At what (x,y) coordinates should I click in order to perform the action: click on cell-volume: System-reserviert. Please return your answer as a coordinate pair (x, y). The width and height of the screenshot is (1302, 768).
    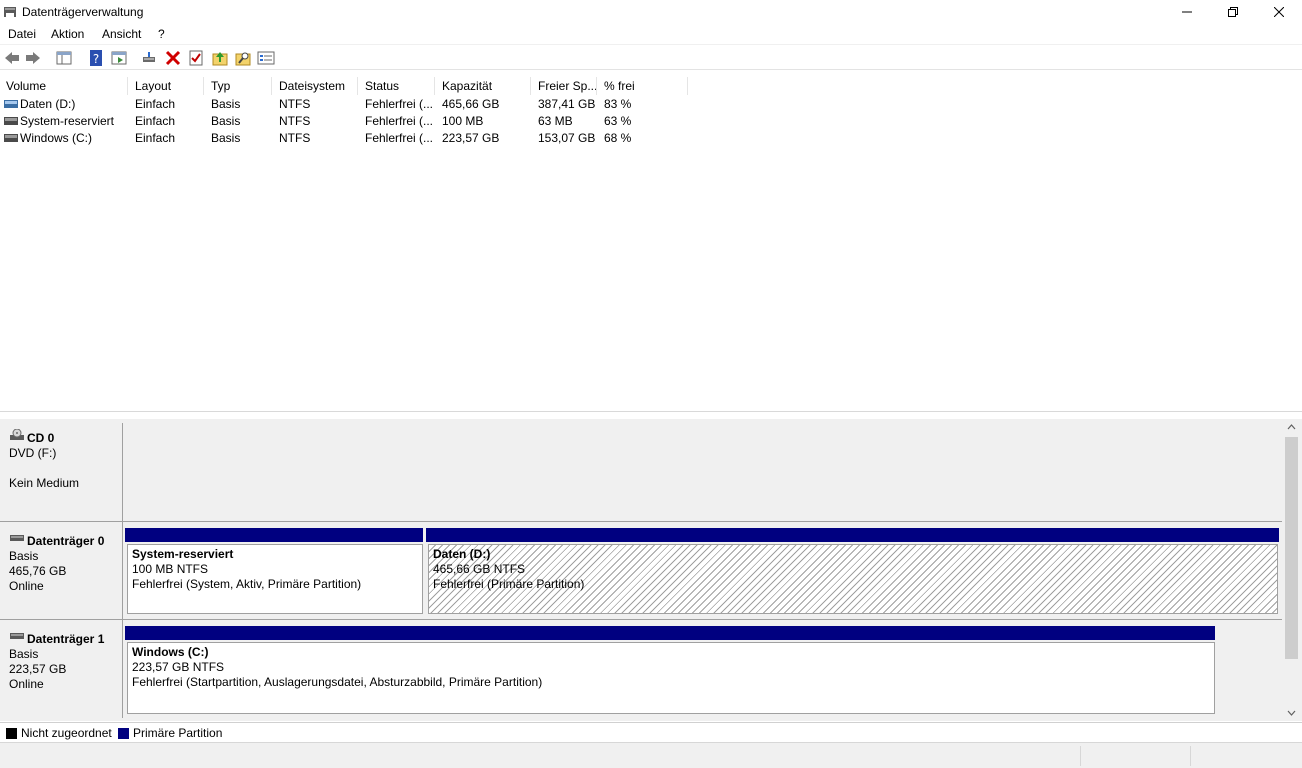
    Looking at the image, I should click on (67, 121).